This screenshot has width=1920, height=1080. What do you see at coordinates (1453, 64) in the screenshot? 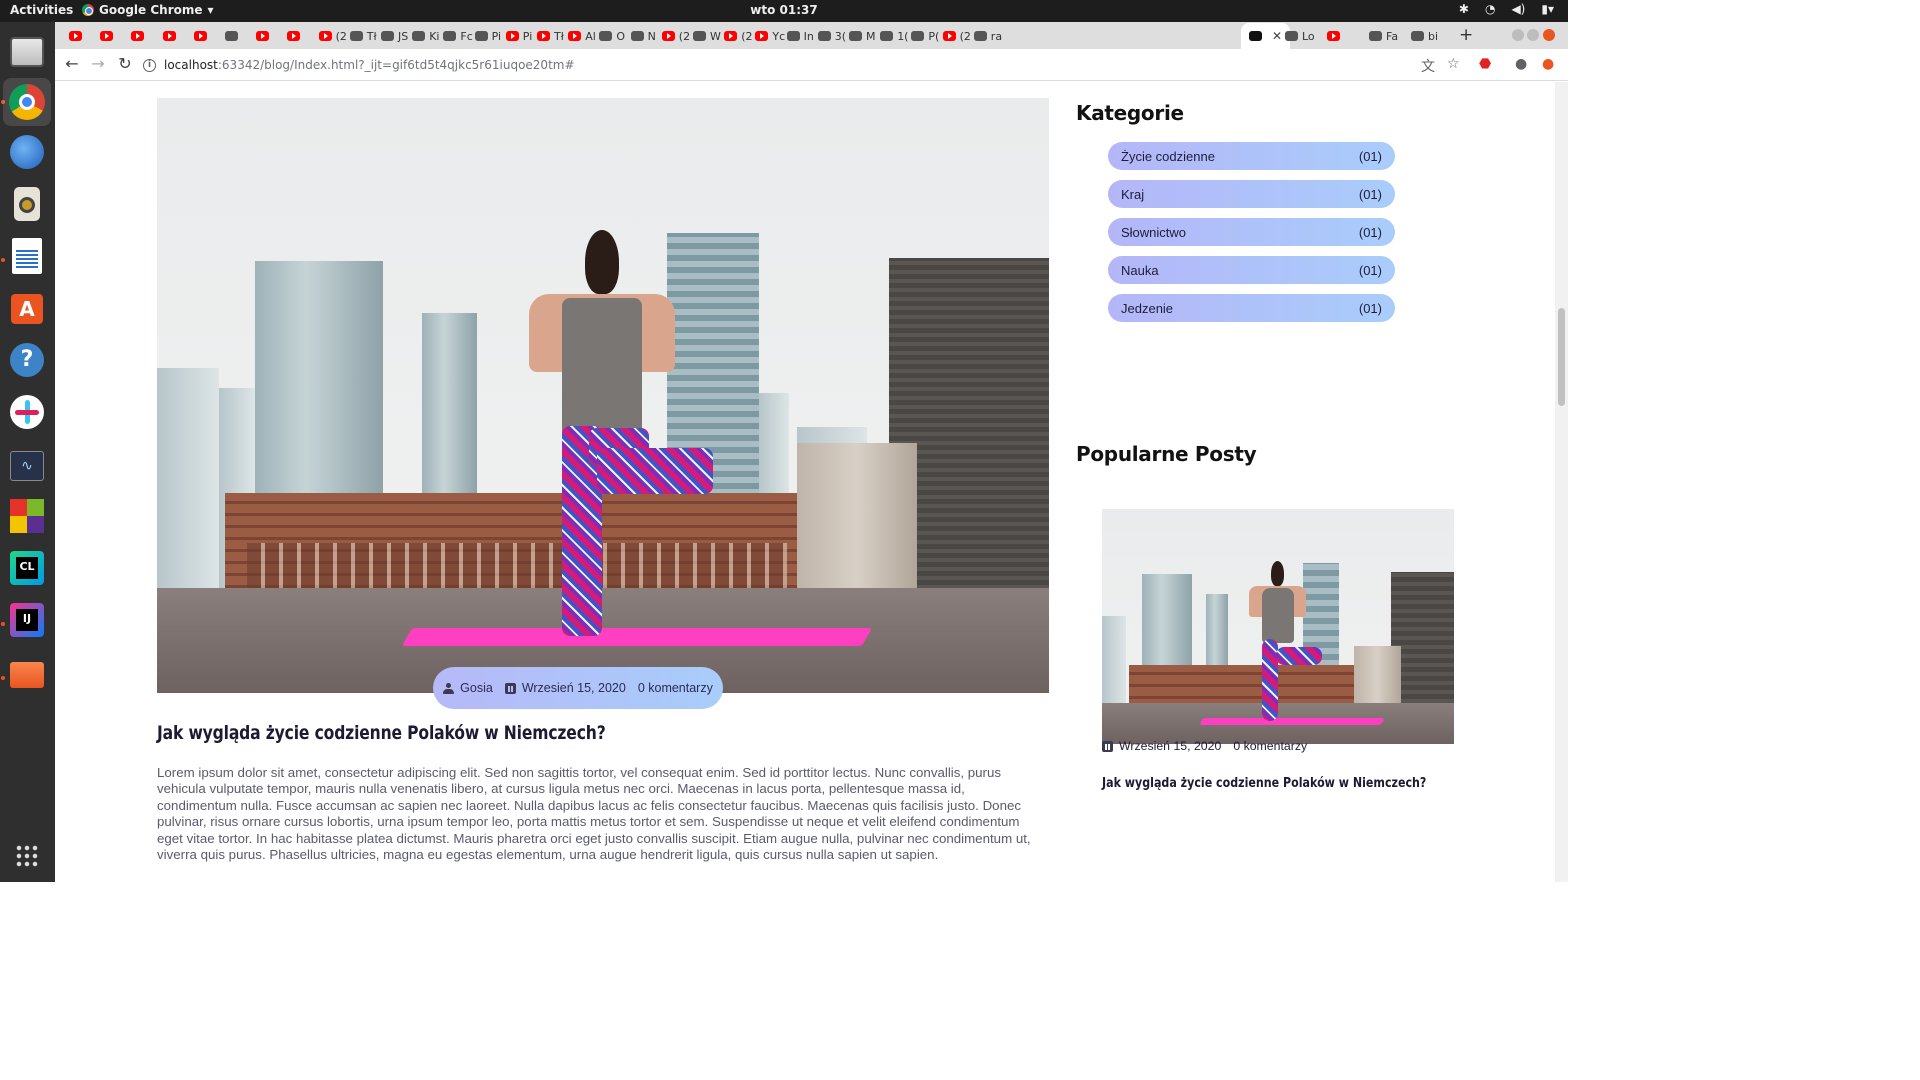
I see `bookmark-star-icon: ☆` at bounding box center [1453, 64].